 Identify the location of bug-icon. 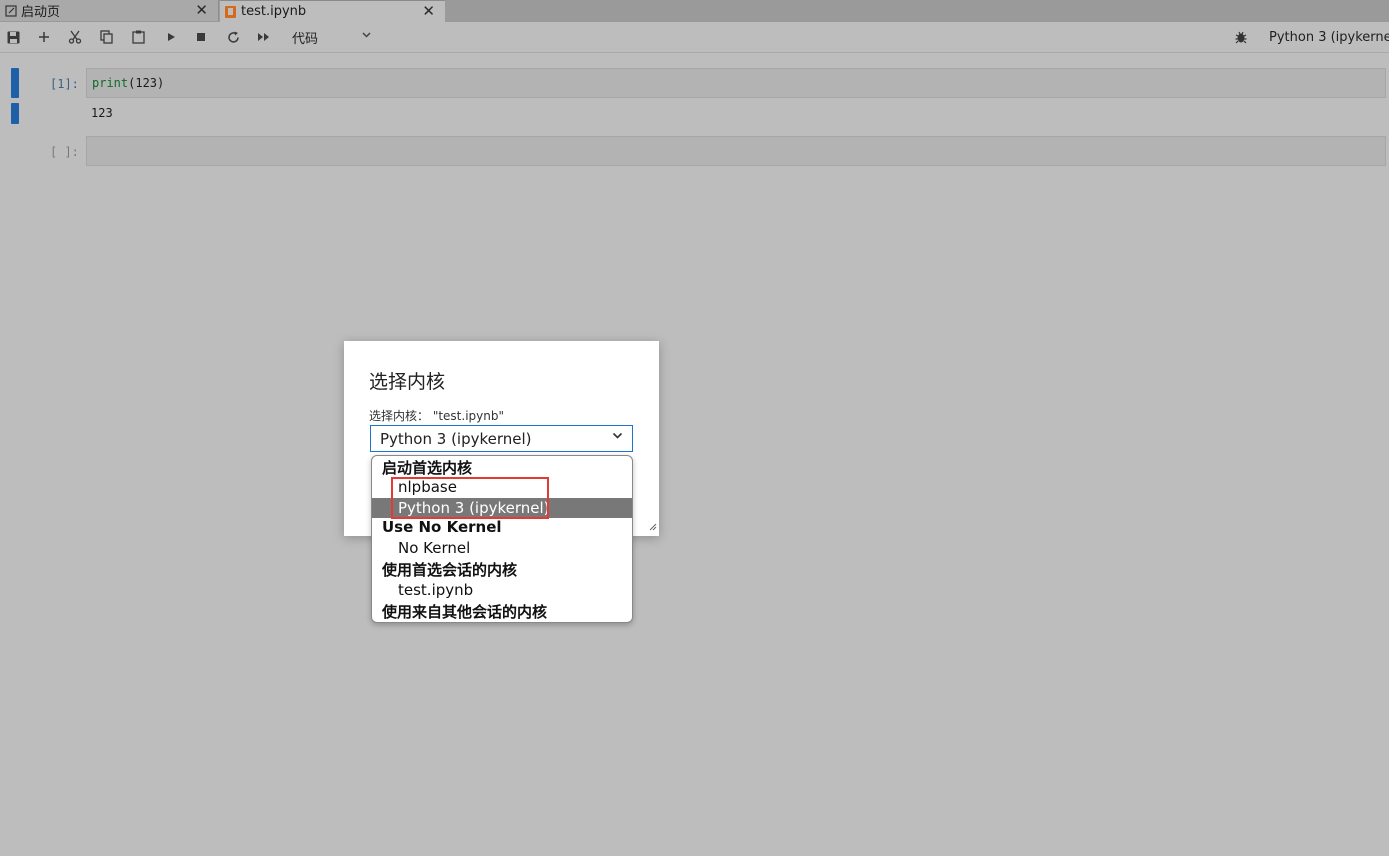
(1242, 38).